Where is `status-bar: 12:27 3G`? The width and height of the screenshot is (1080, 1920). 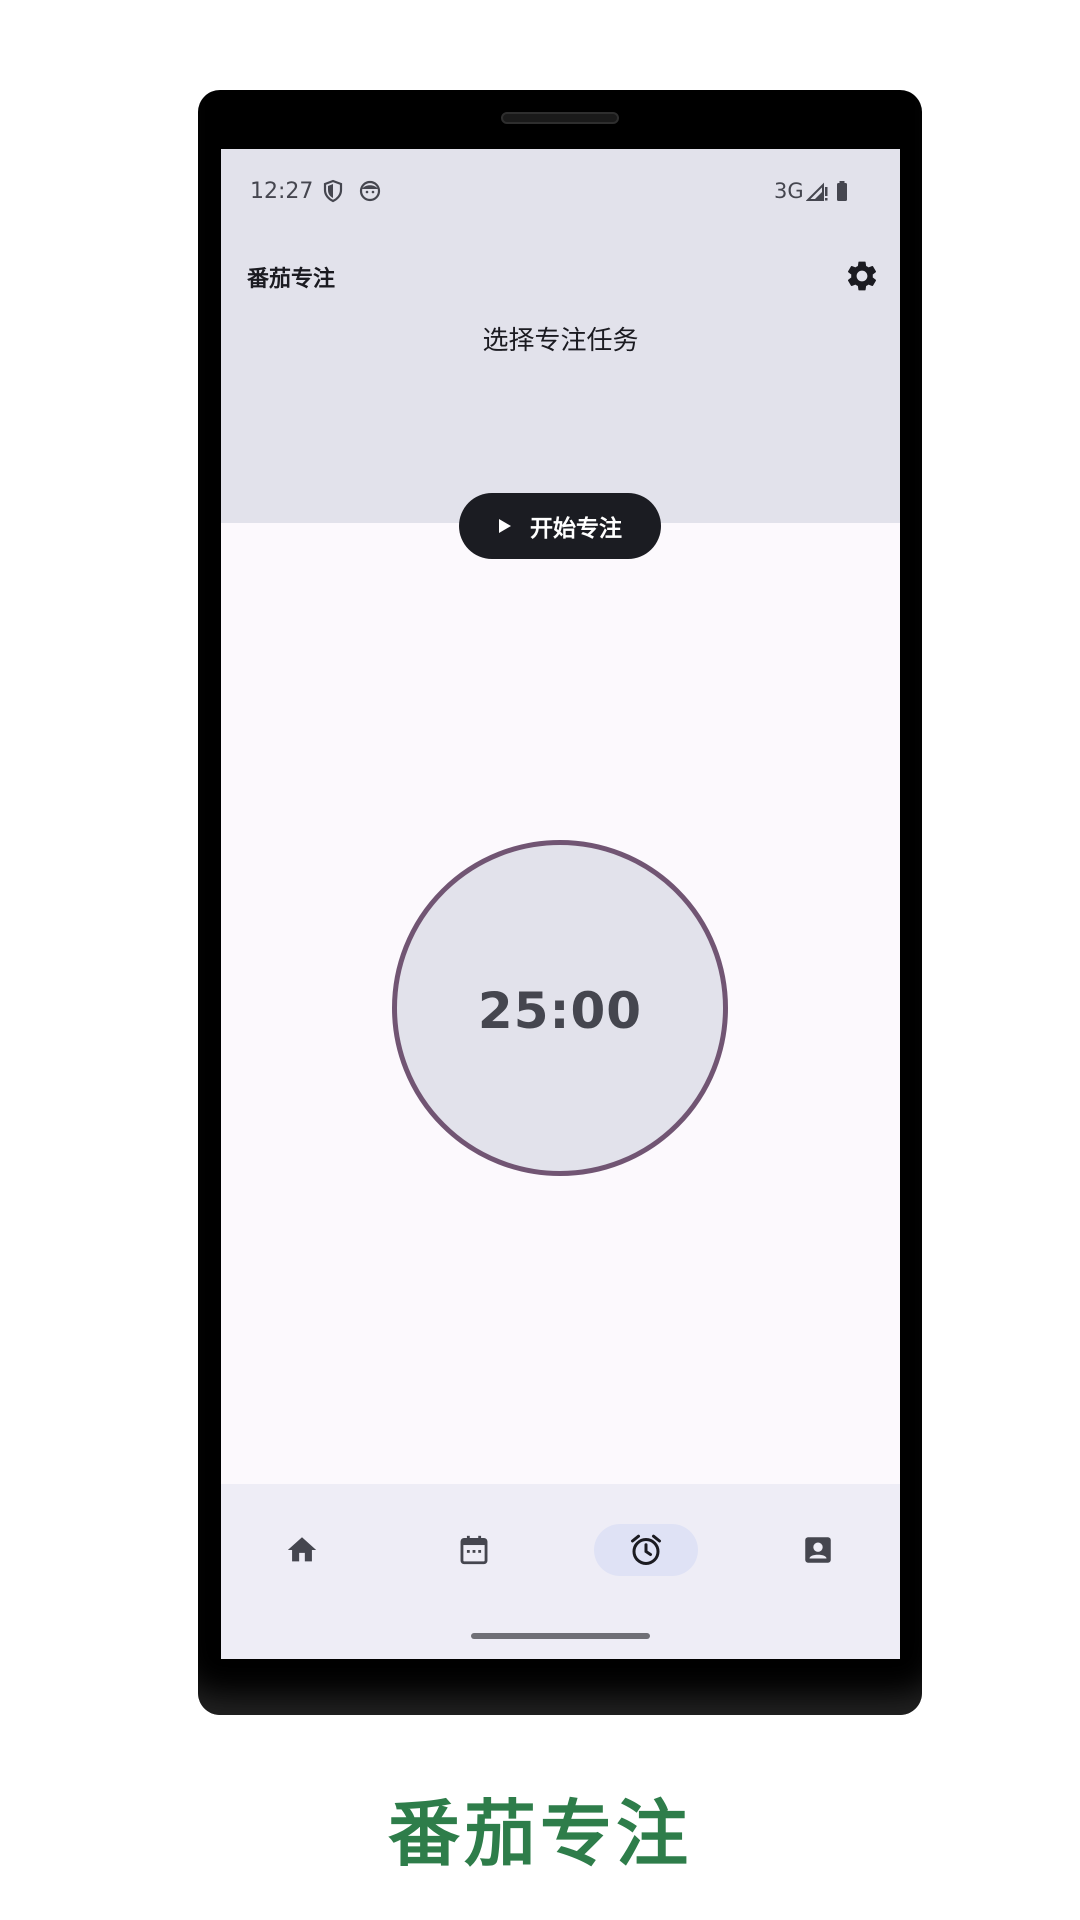 status-bar: 12:27 3G is located at coordinates (560, 189).